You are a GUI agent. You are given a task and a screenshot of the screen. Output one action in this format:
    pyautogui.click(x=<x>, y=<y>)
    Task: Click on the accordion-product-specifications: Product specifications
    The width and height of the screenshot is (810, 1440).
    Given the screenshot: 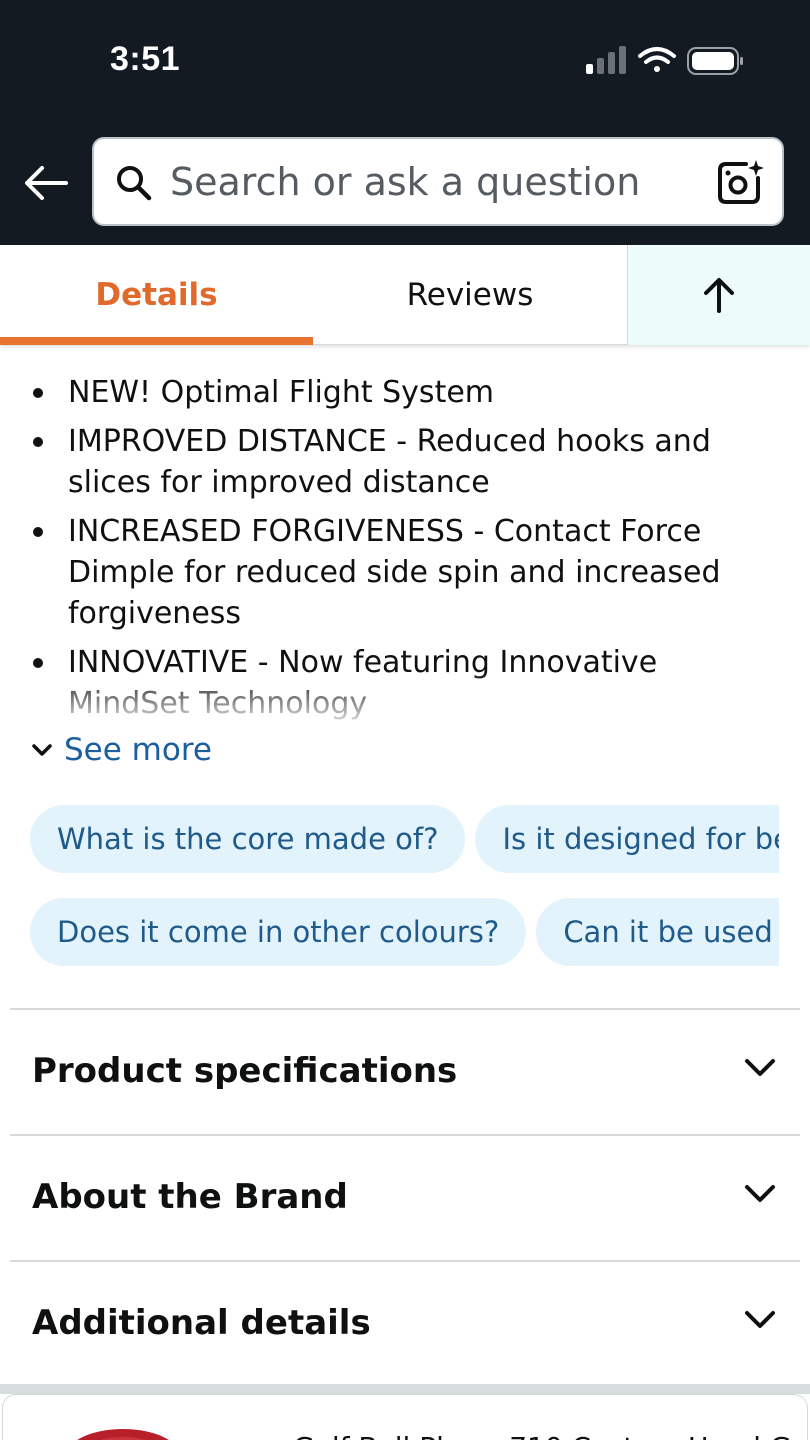 What is the action you would take?
    pyautogui.click(x=405, y=1071)
    